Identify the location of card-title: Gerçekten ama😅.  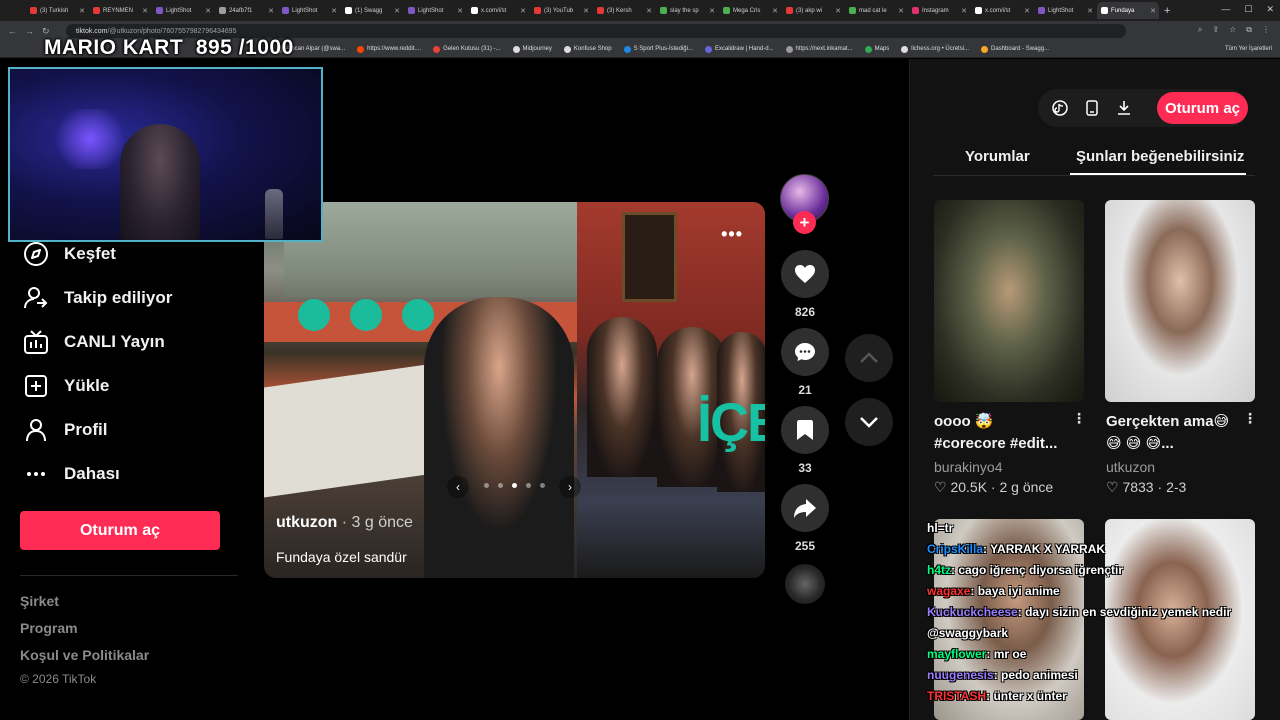
(1175, 422).